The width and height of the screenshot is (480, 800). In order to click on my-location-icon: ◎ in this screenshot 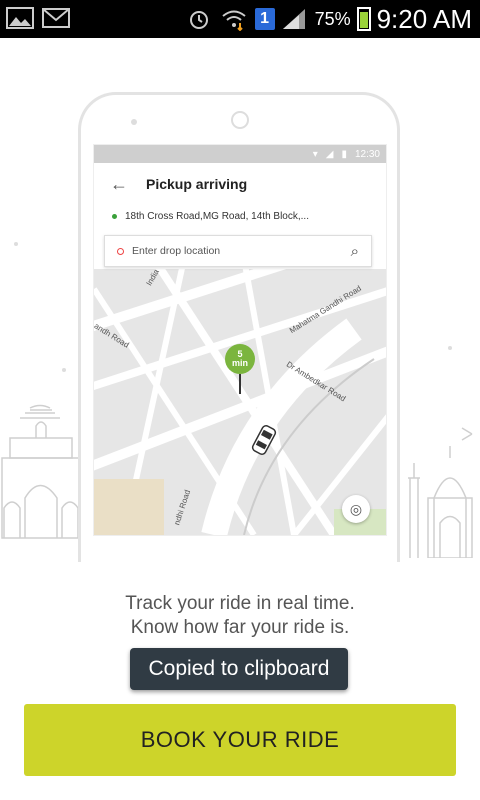, I will do `click(356, 509)`.